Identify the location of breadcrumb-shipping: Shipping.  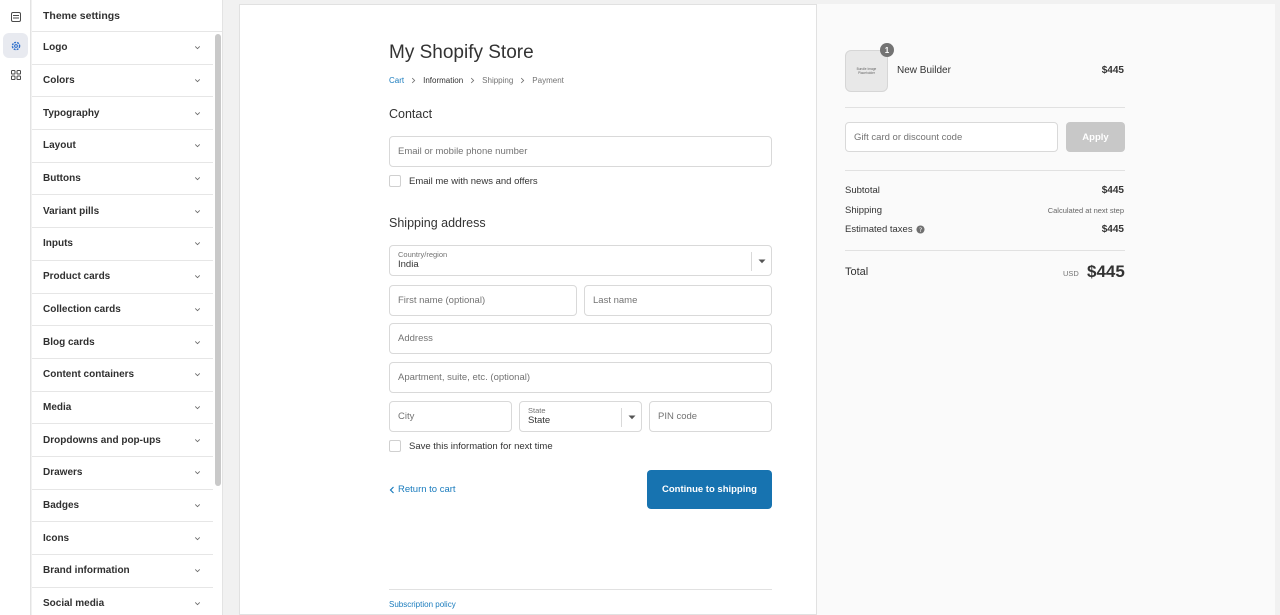
(498, 80).